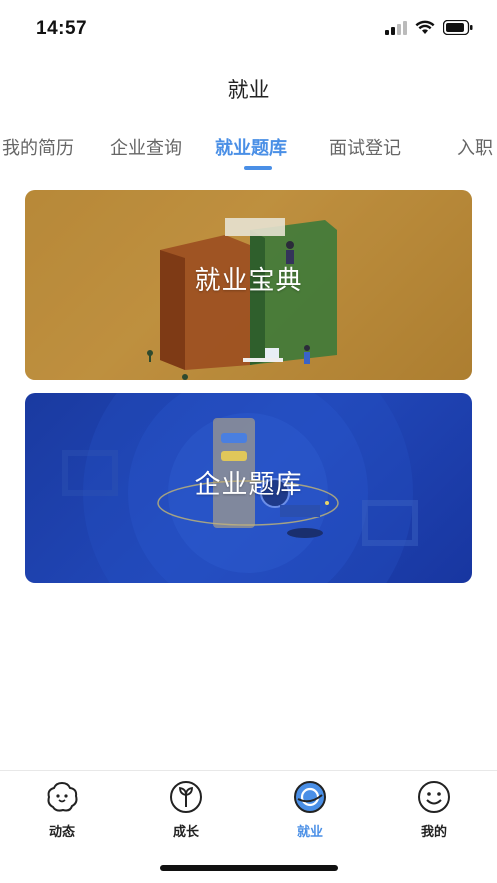  What do you see at coordinates (251, 147) in the screenshot?
I see `tab-question-bank: 就业题库` at bounding box center [251, 147].